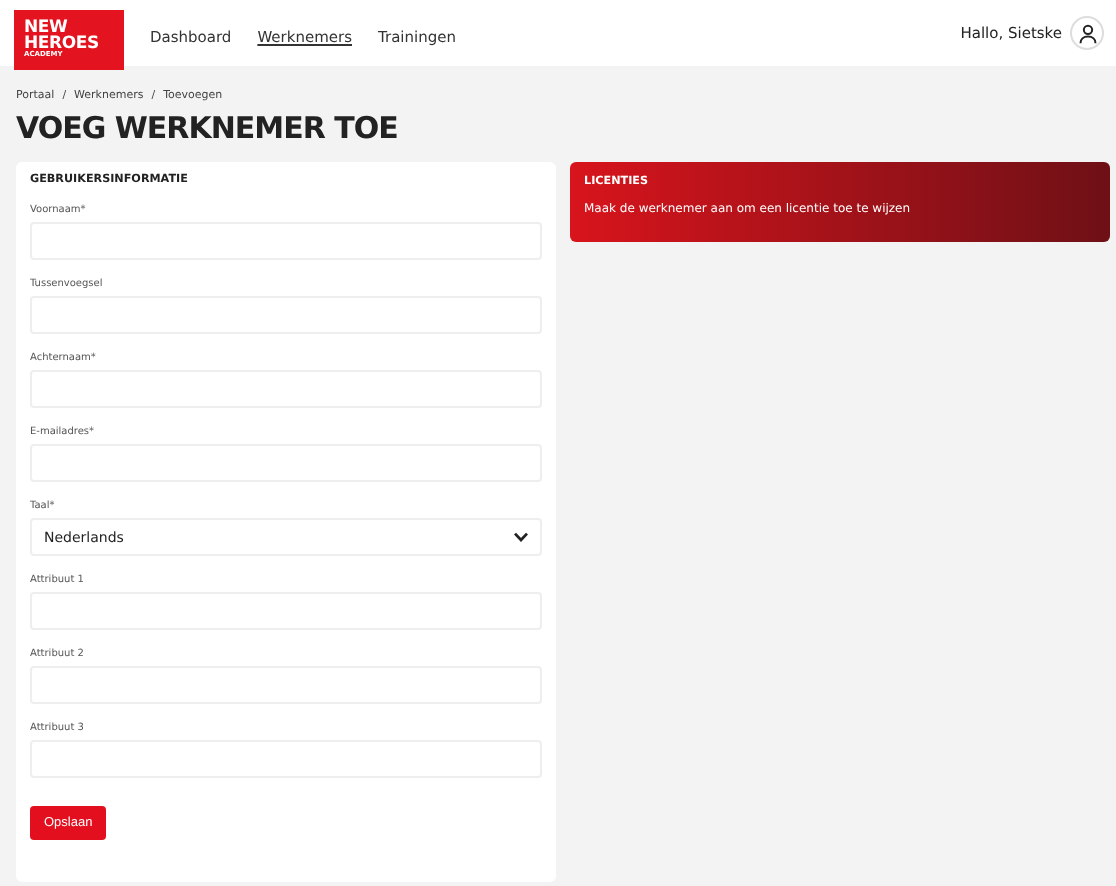 The height and width of the screenshot is (886, 1116). I want to click on user-button, so click(1087, 33).